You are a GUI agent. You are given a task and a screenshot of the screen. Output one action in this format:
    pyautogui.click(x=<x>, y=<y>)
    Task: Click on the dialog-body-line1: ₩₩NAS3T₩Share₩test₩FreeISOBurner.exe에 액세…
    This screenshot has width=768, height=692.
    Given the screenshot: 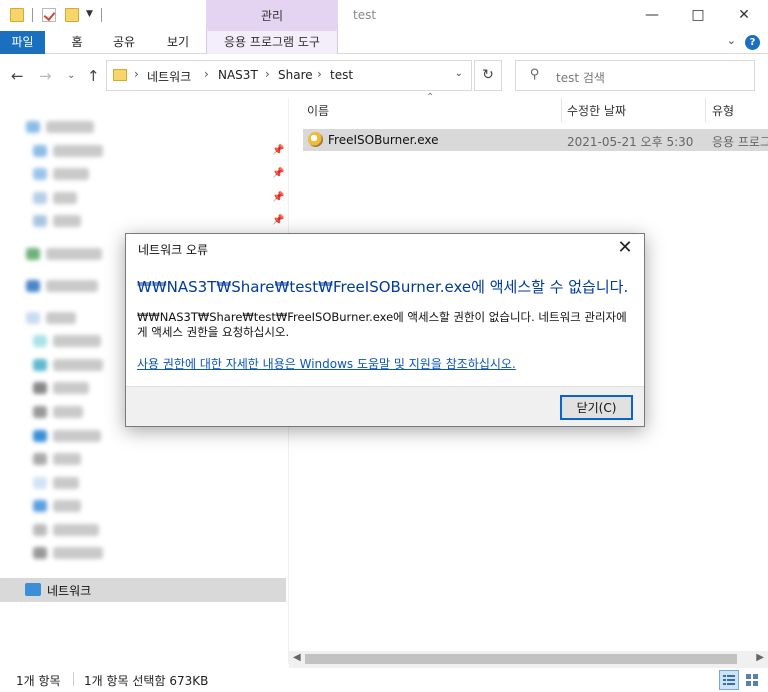 What is the action you would take?
    pyautogui.click(x=382, y=317)
    